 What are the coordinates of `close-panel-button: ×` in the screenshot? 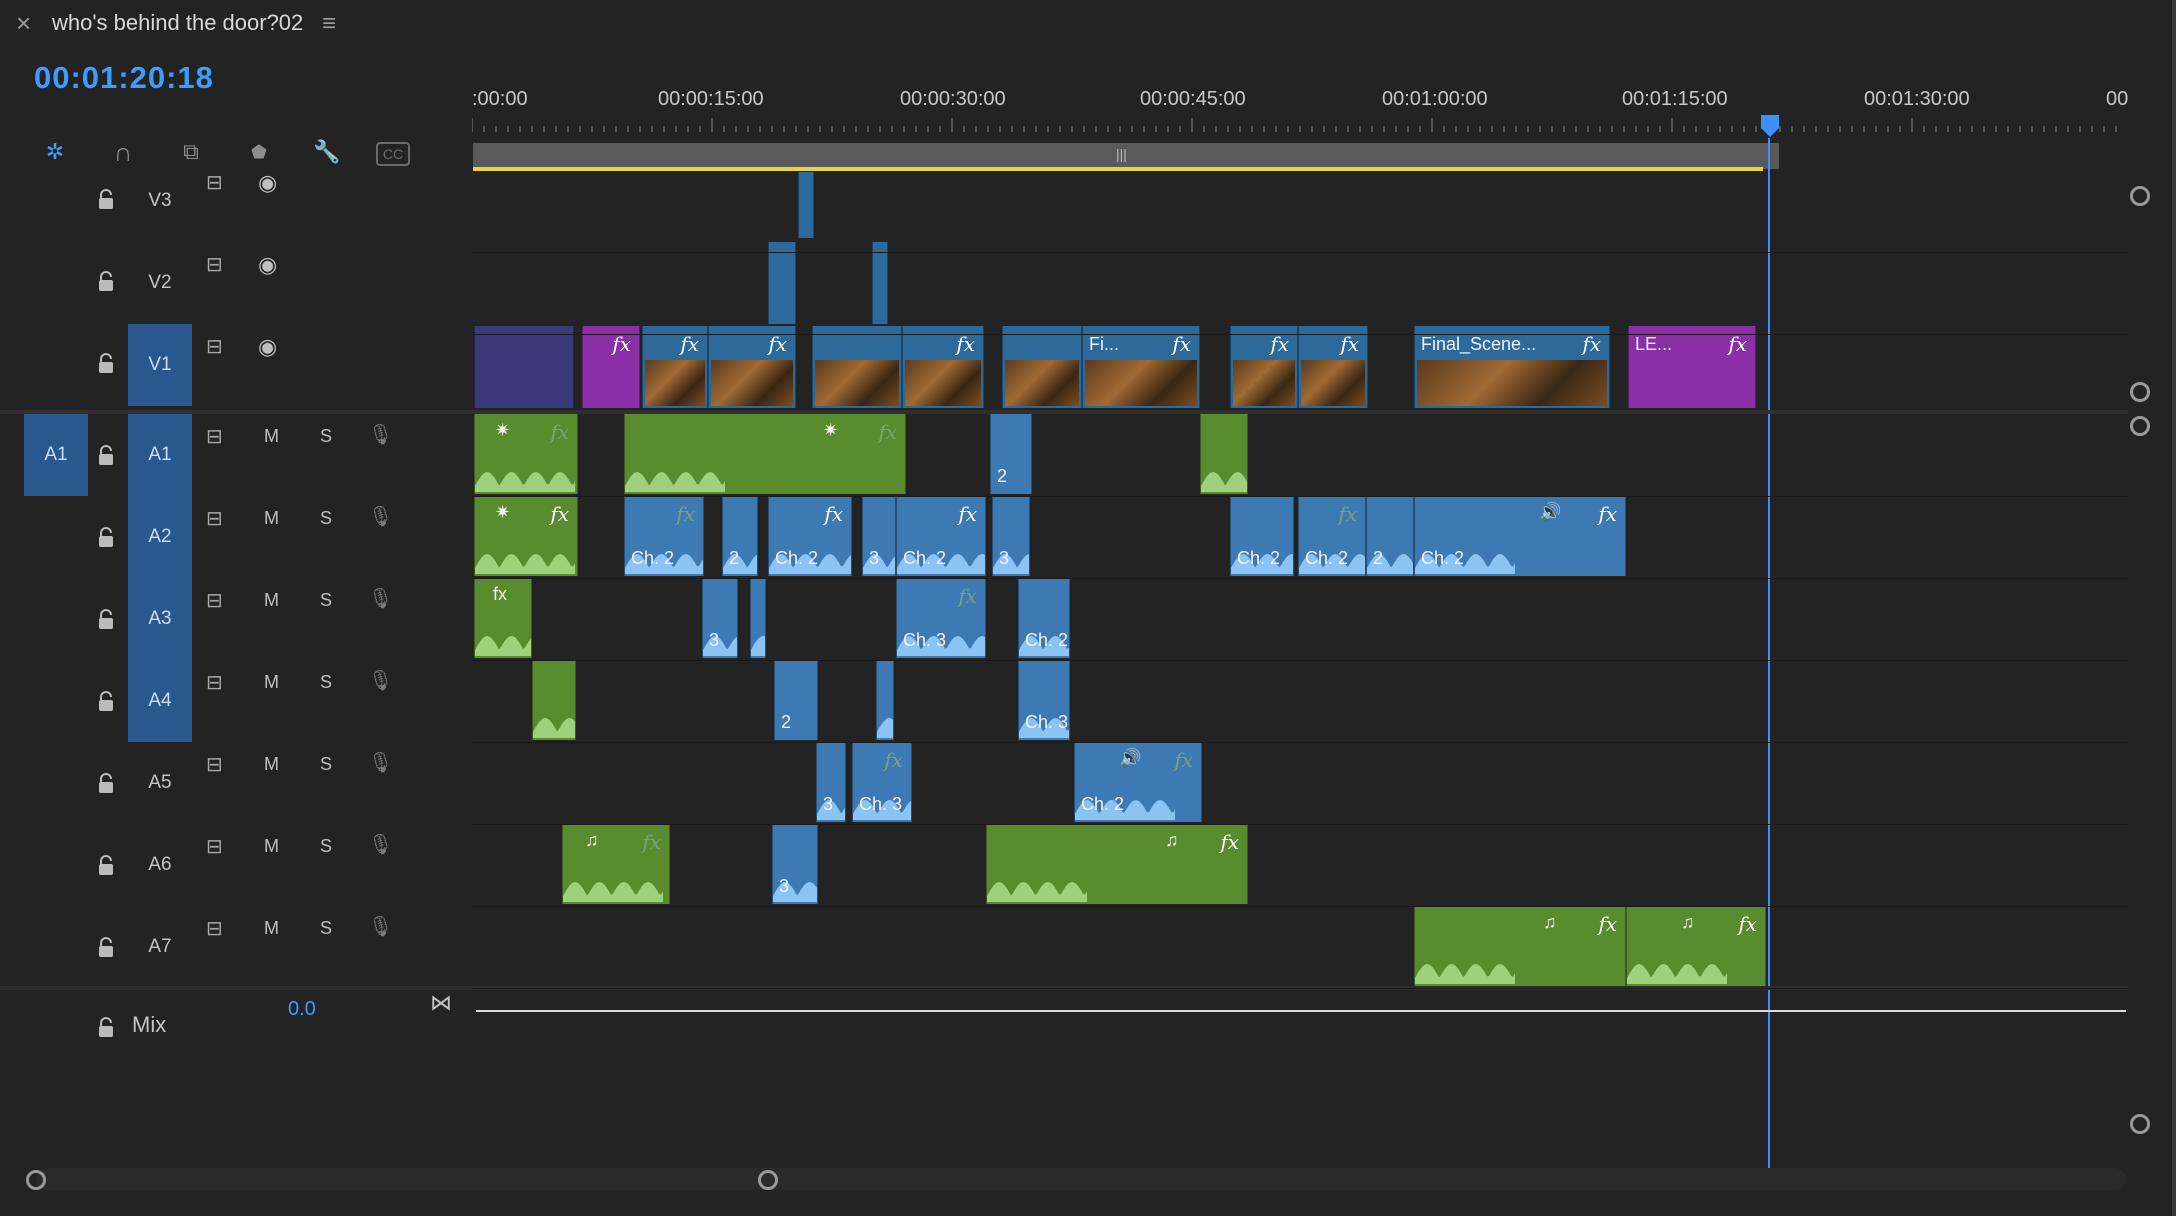 It's located at (23, 23).